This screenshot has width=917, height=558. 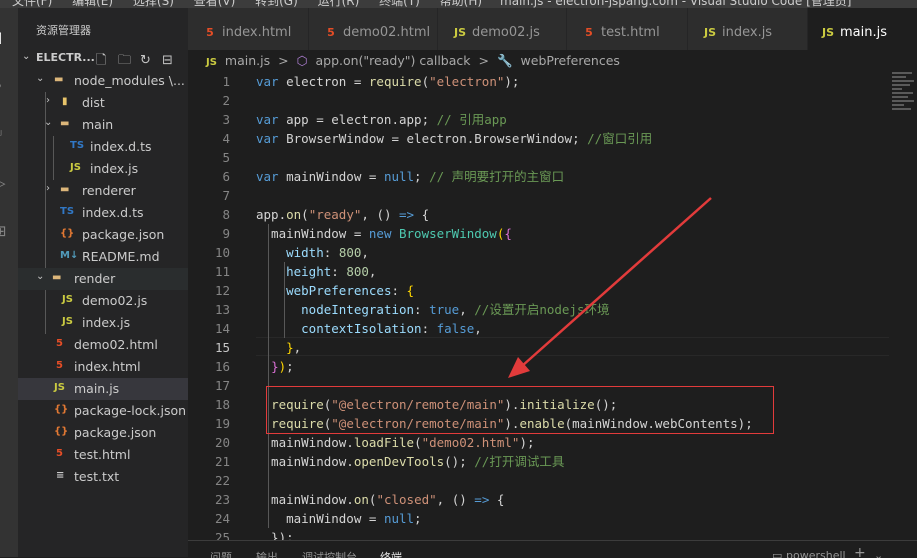 I want to click on search-icon: ⌕, so click(x=7, y=85).